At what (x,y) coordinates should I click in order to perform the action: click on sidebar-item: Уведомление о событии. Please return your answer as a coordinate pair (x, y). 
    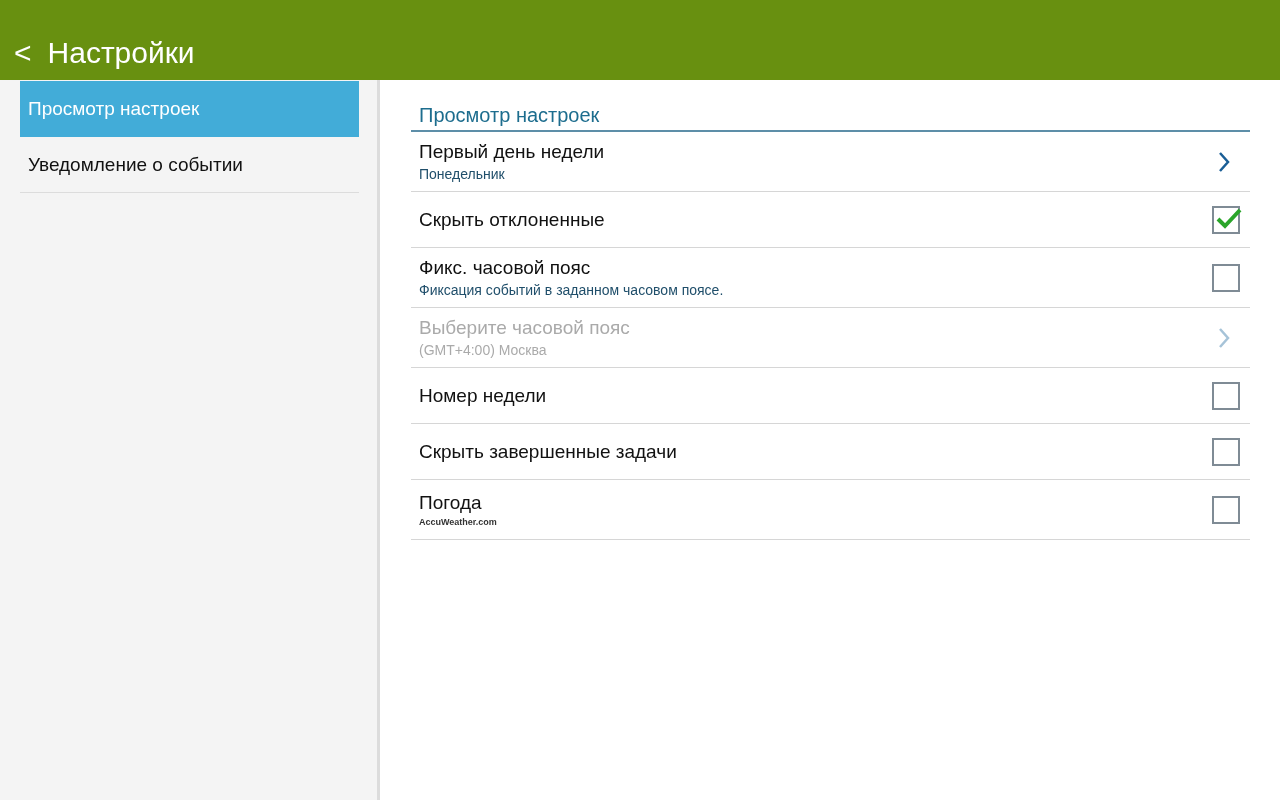
    Looking at the image, I should click on (189, 165).